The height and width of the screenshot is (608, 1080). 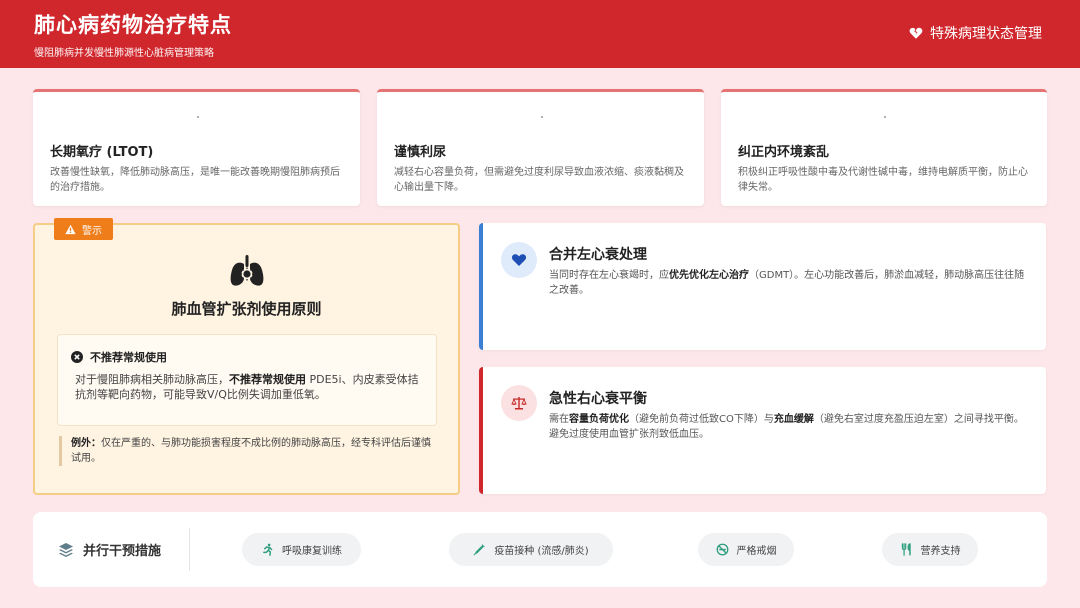 I want to click on no-smoking-icon, so click(x=722, y=549).